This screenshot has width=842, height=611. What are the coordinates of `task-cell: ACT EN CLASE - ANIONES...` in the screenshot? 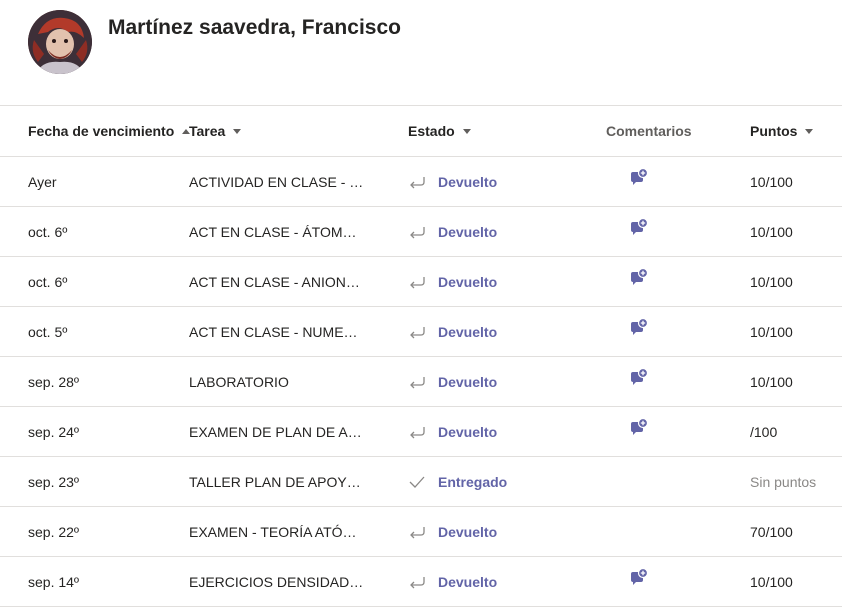 It's located at (279, 281).